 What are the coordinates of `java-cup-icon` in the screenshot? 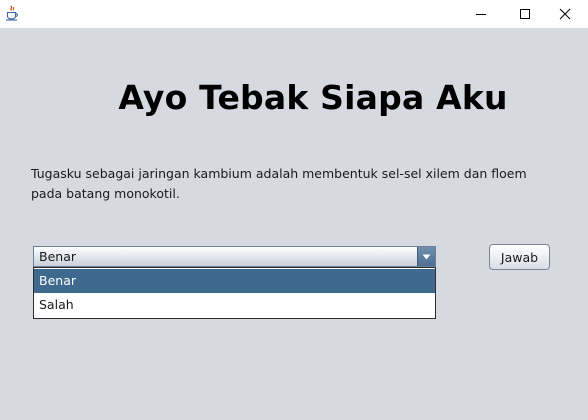 It's located at (12, 13).